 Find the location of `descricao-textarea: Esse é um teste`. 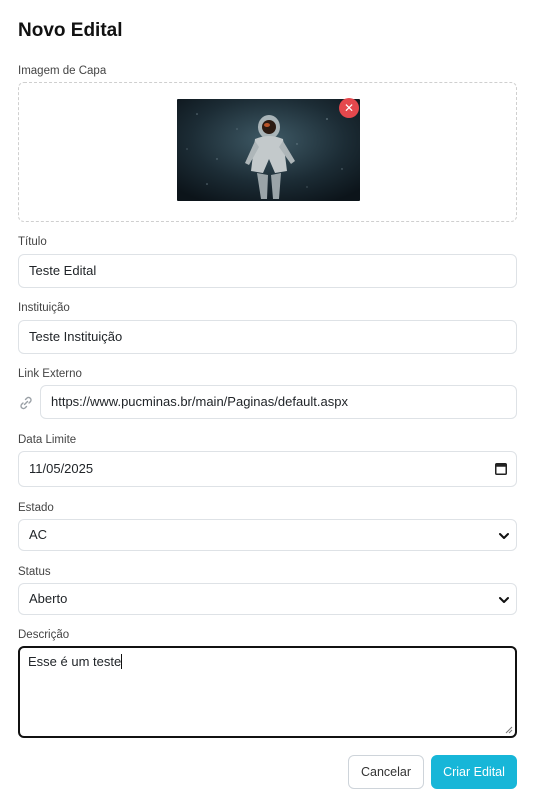

descricao-textarea: Esse é um teste is located at coordinates (267, 692).